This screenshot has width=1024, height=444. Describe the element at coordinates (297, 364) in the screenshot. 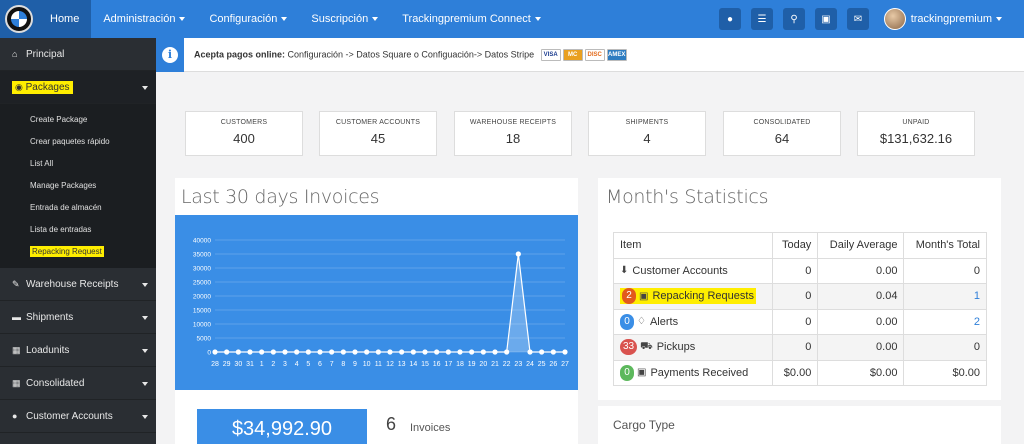

I see `chart-xtick-label: 4` at that location.